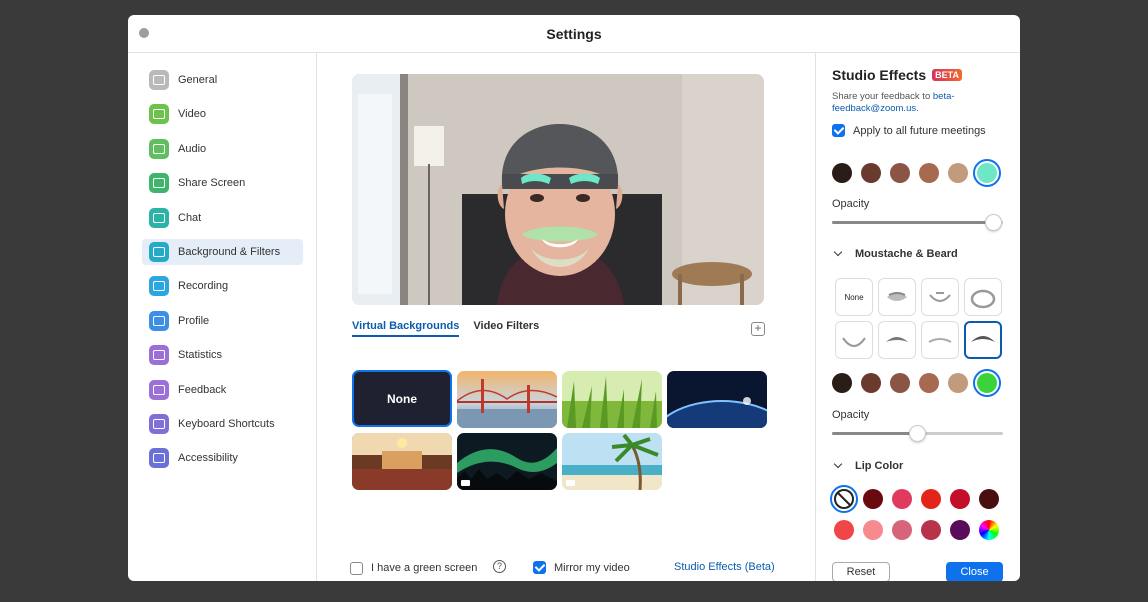 Image resolution: width=1148 pixels, height=602 pixels. I want to click on background-none-label: None, so click(402, 398).